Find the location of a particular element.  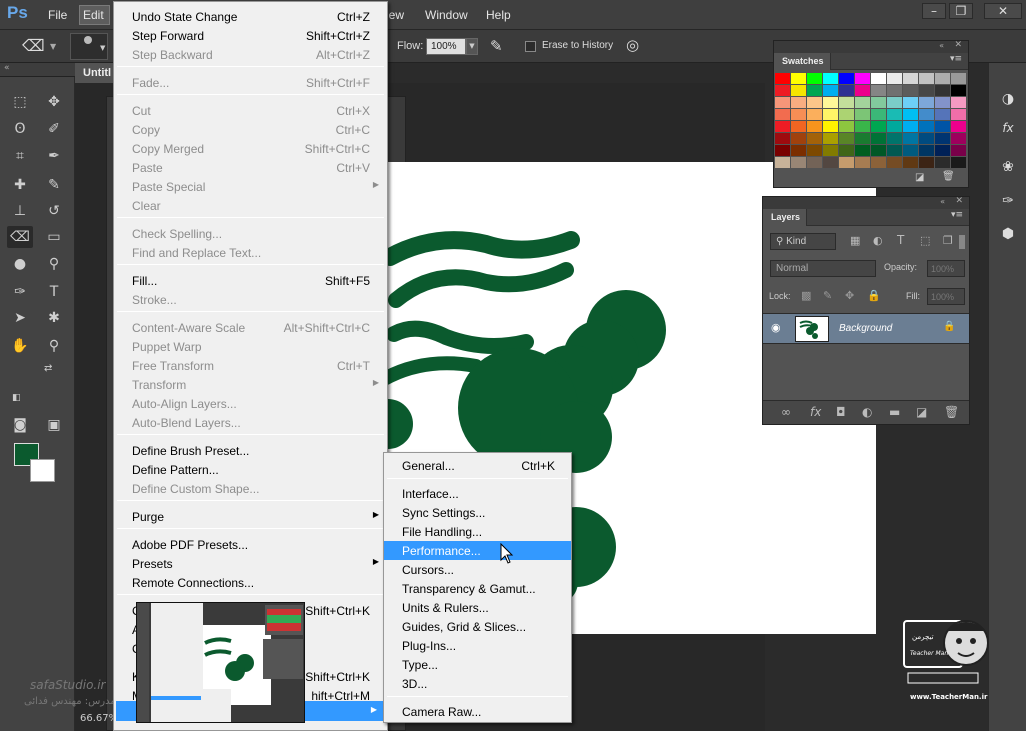

filter-shape-icon: ⬚ is located at coordinates (925, 240).